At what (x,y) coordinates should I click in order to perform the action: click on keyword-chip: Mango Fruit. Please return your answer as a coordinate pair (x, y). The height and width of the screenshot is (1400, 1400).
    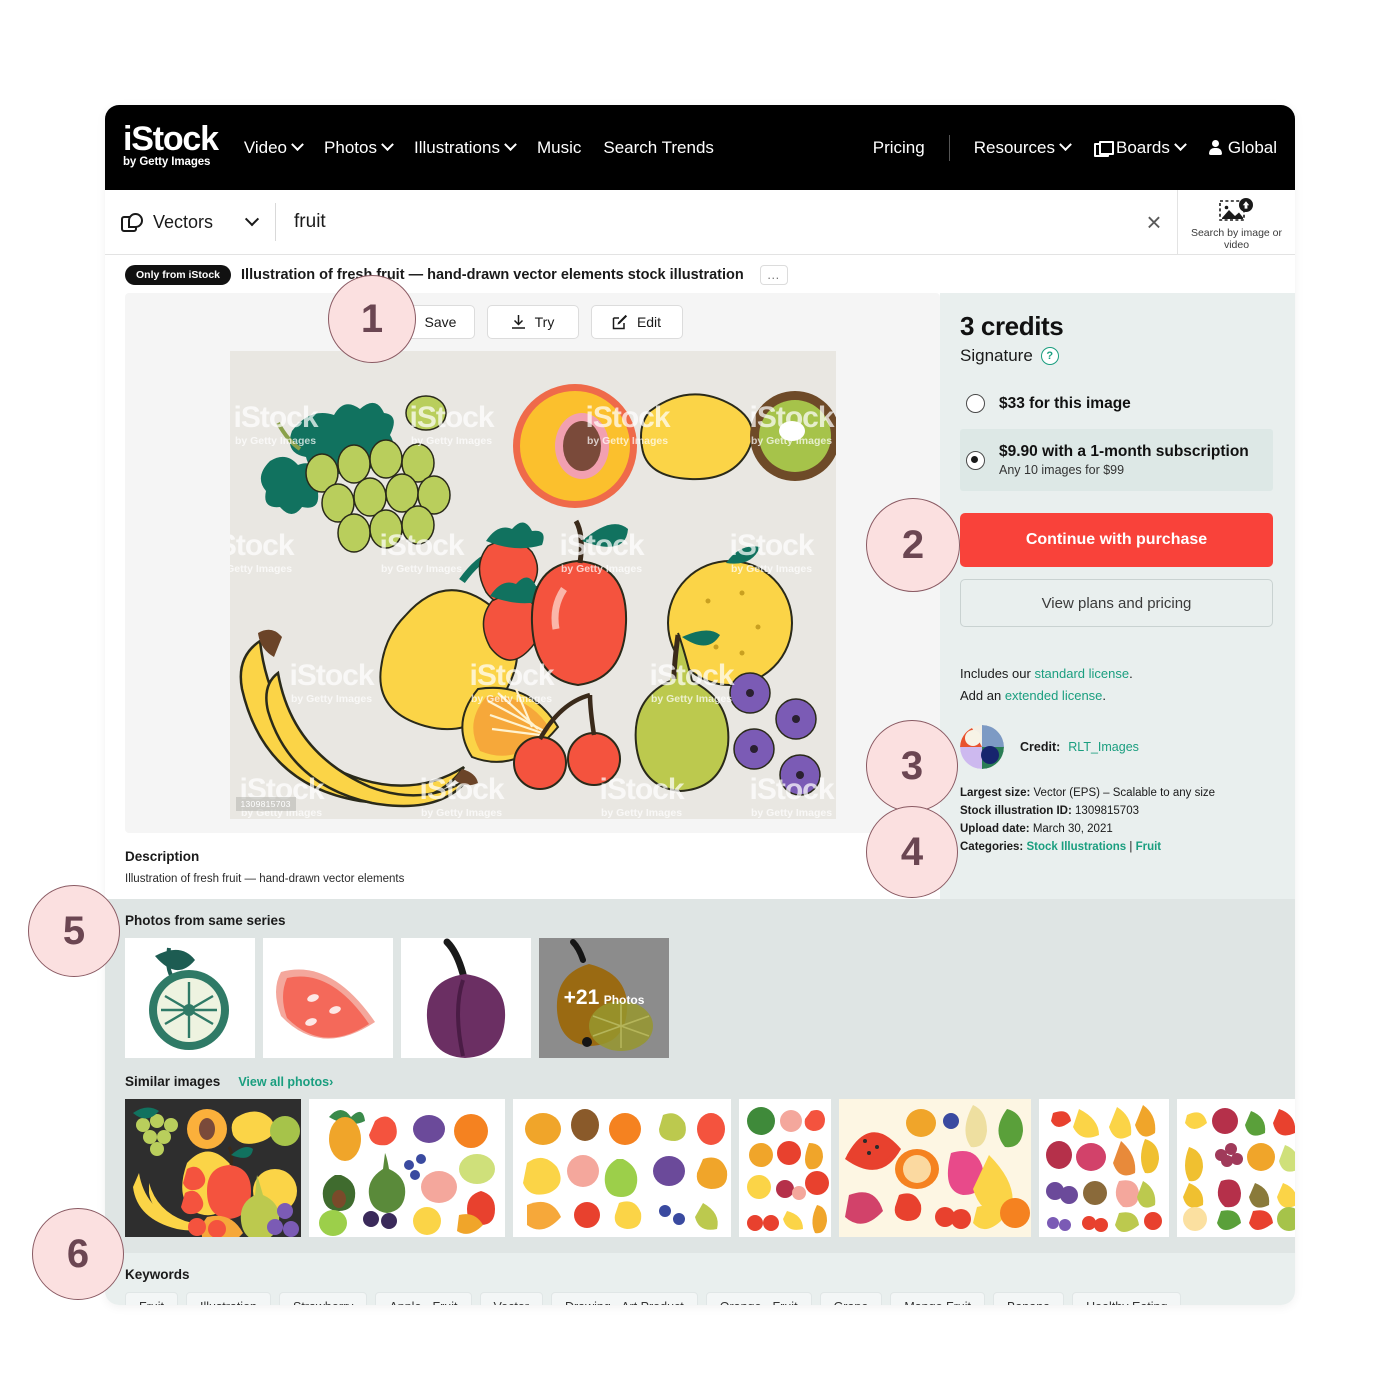
    Looking at the image, I should click on (938, 1298).